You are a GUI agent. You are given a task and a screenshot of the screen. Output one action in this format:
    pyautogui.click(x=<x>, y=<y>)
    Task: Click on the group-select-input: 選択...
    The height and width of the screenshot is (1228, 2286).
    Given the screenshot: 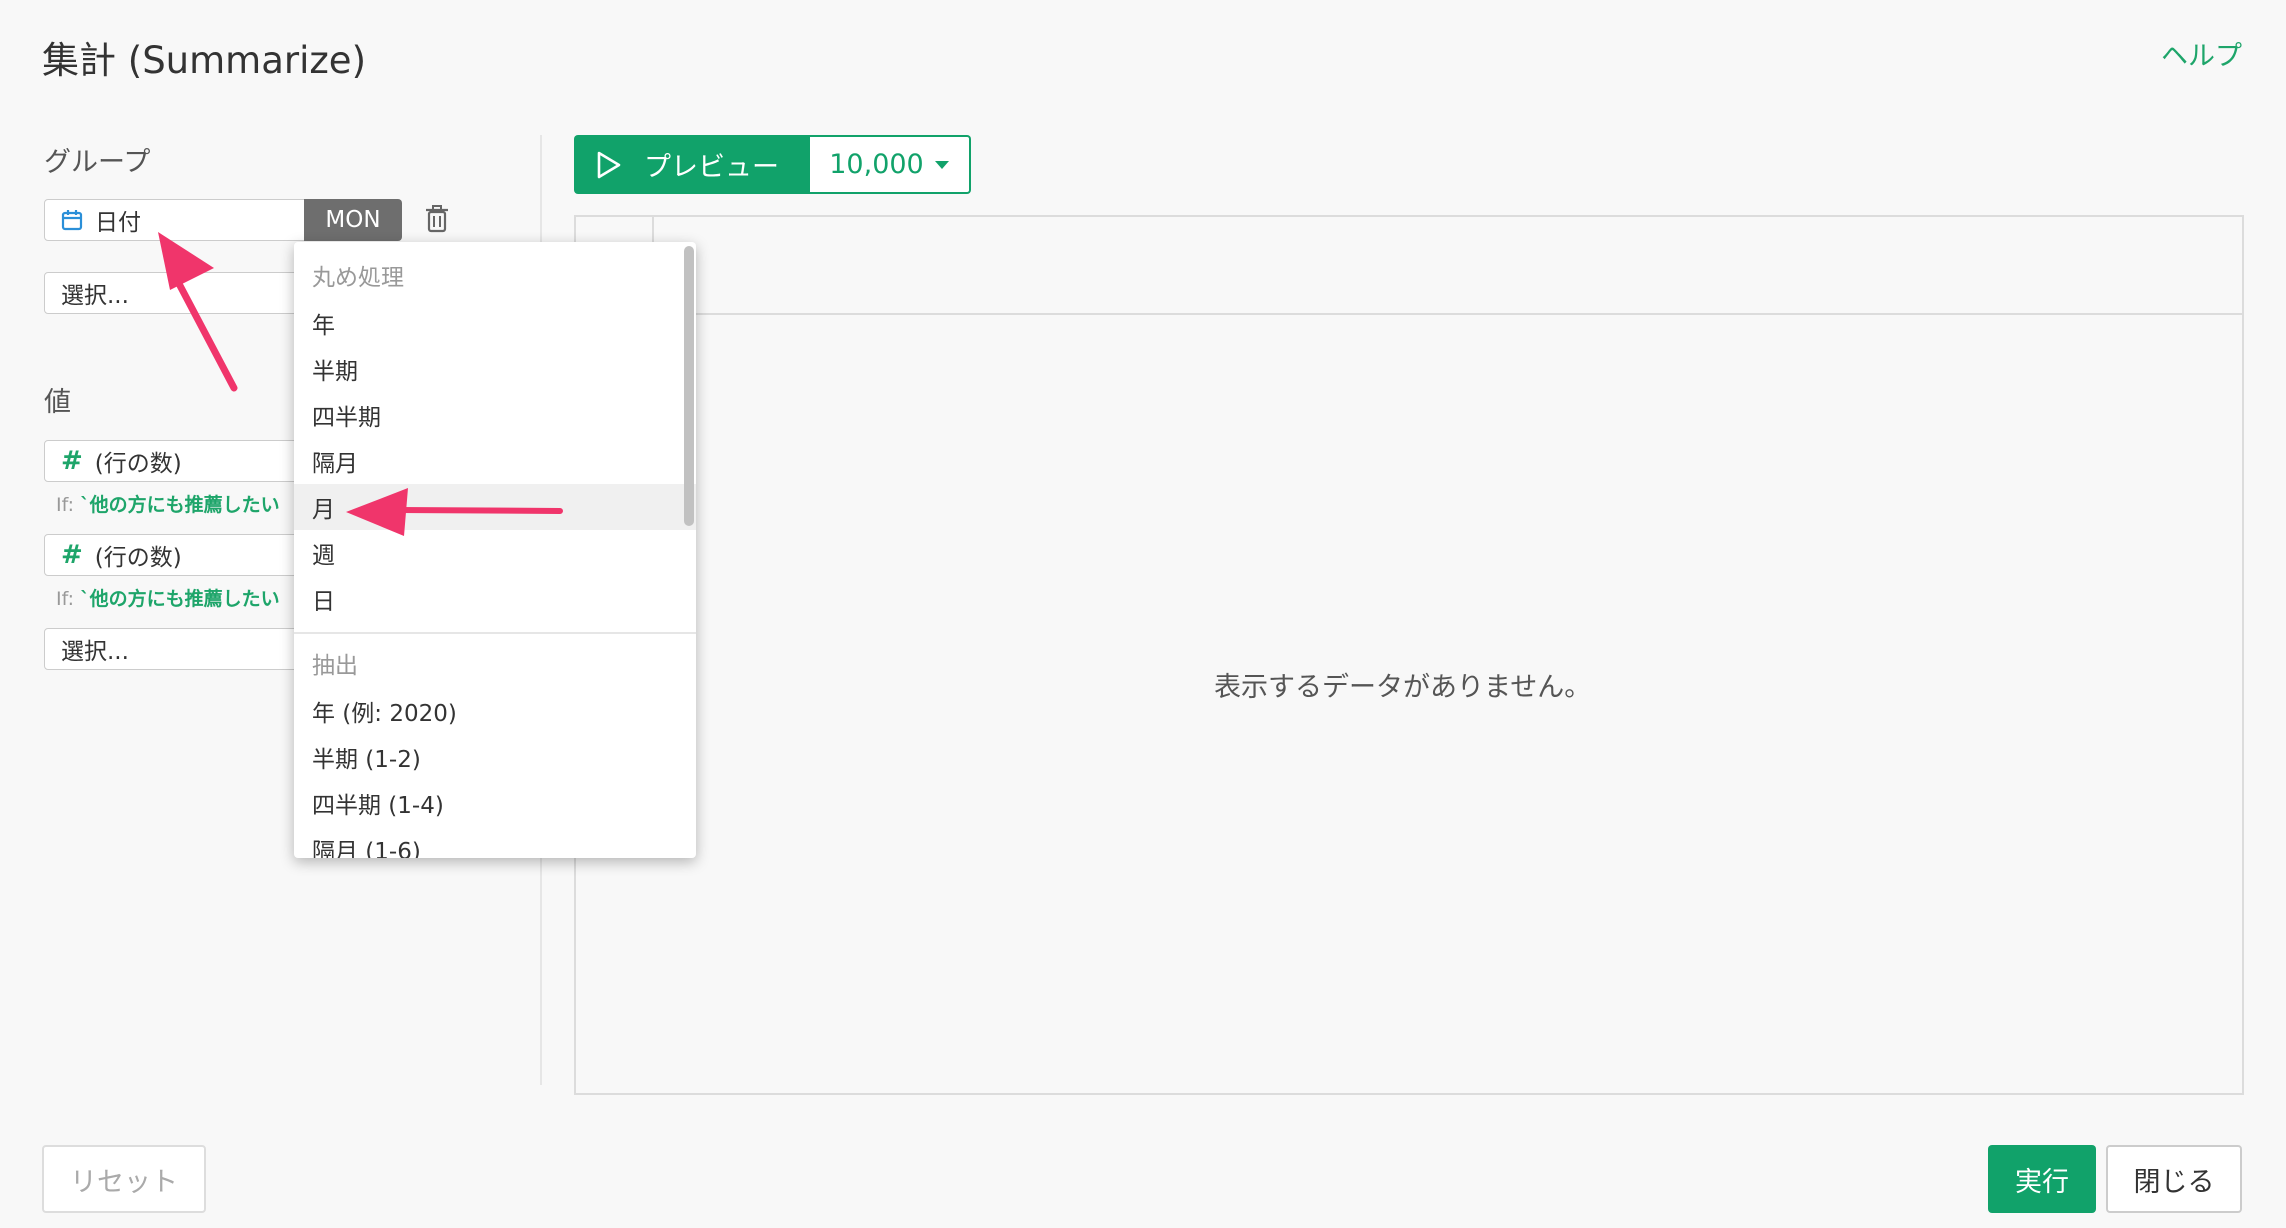 What is the action you would take?
    pyautogui.click(x=175, y=293)
    